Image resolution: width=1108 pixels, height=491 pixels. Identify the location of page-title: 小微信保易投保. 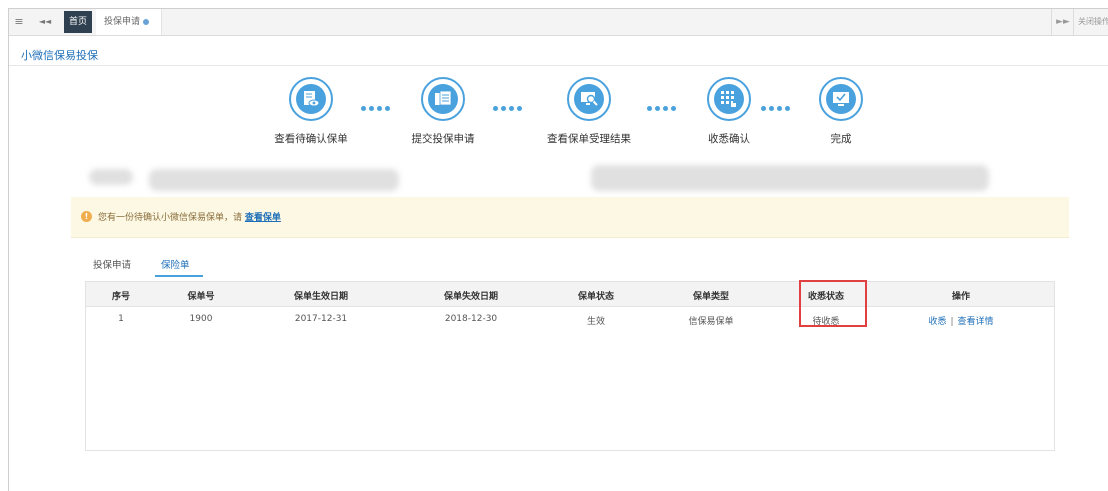
(59, 55).